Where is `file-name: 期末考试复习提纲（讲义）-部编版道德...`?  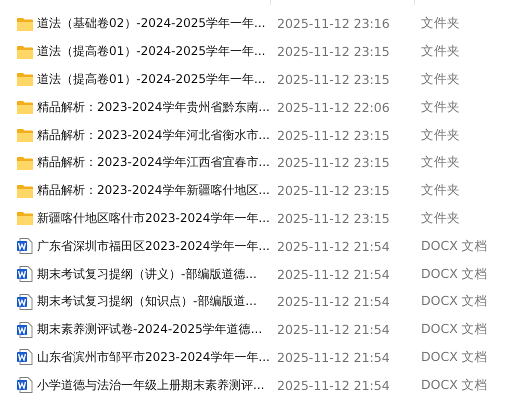 file-name: 期末考试复习提纲（讲义）-部编版道德... is located at coordinates (147, 274).